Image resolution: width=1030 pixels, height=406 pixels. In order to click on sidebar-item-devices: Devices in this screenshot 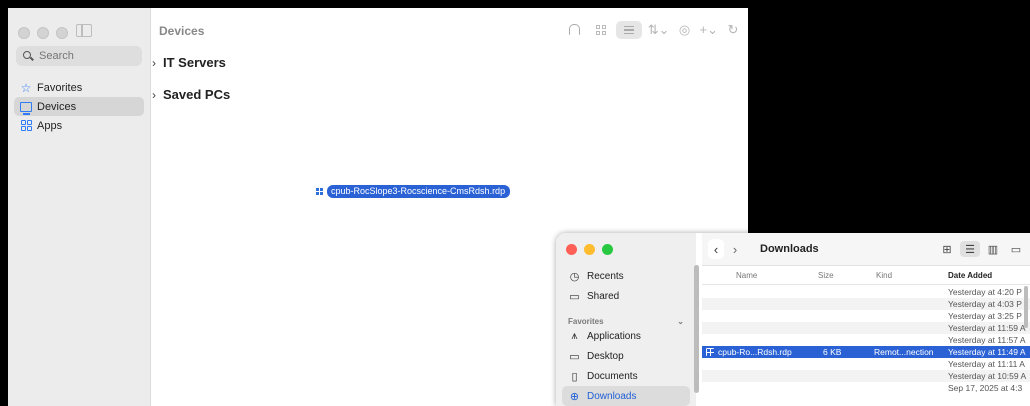, I will do `click(79, 106)`.